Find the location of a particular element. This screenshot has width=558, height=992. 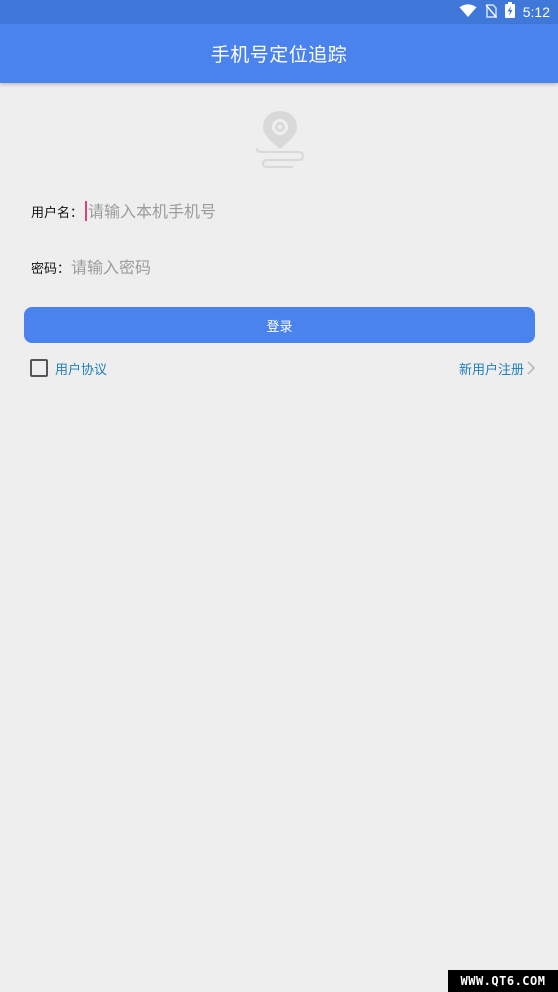

agreement-checkbox is located at coordinates (39, 368).